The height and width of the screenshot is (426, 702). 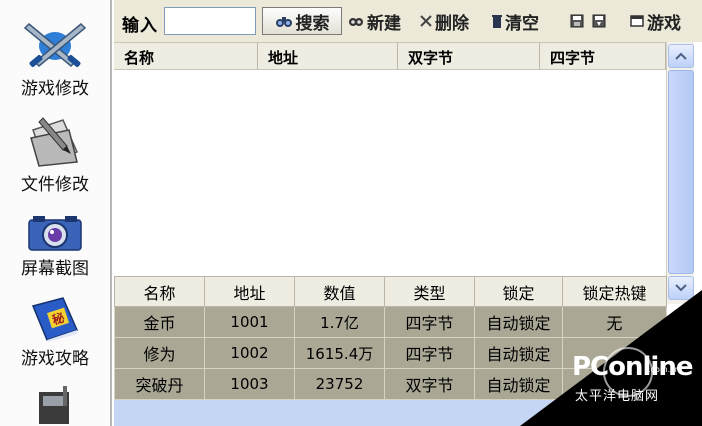 I want to click on tools-icon, so click(x=54, y=405).